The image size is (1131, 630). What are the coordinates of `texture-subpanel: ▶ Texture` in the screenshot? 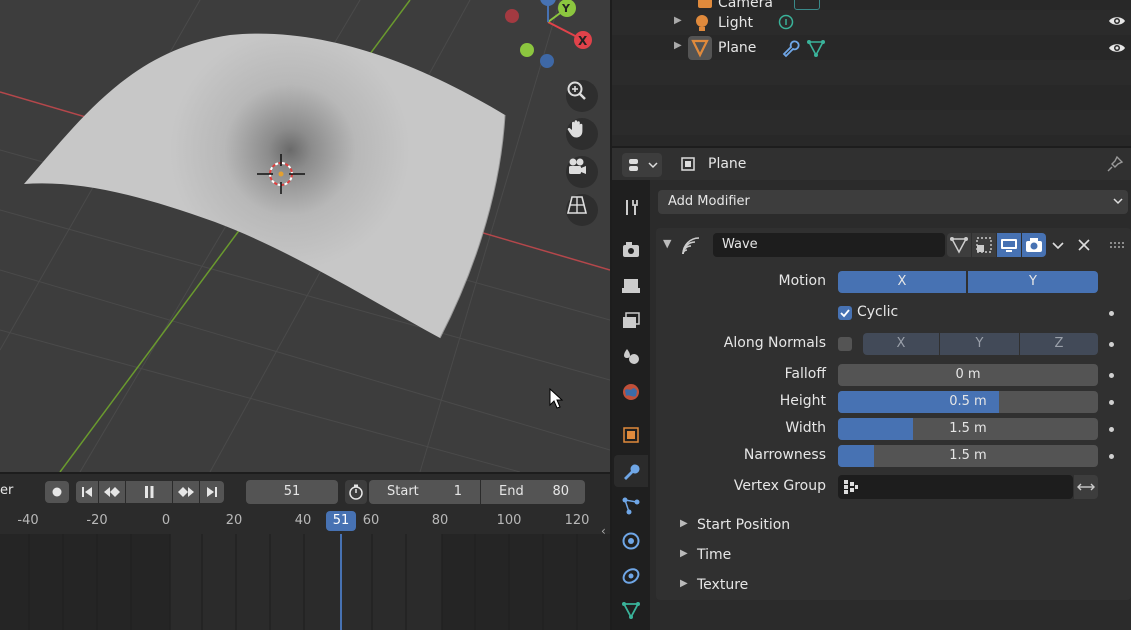 It's located at (893, 586).